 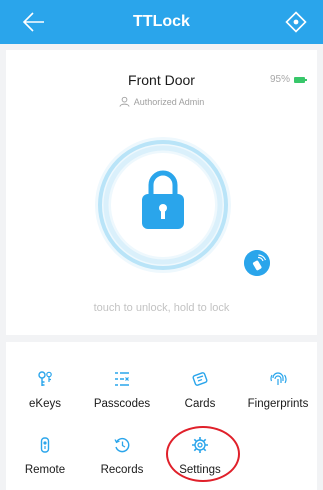 I want to click on cards-button: Cards, so click(x=200, y=396).